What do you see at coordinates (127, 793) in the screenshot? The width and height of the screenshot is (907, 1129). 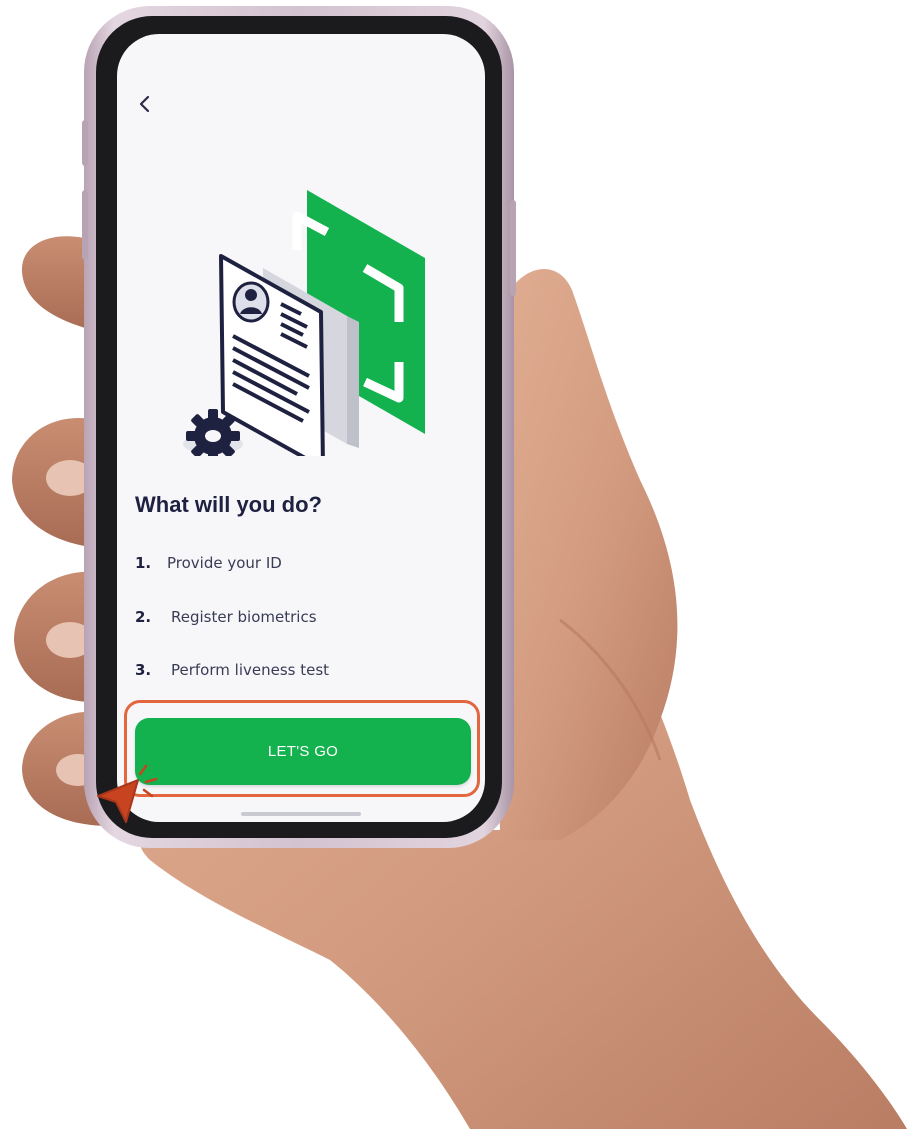 I see `cursor-click-icon` at bounding box center [127, 793].